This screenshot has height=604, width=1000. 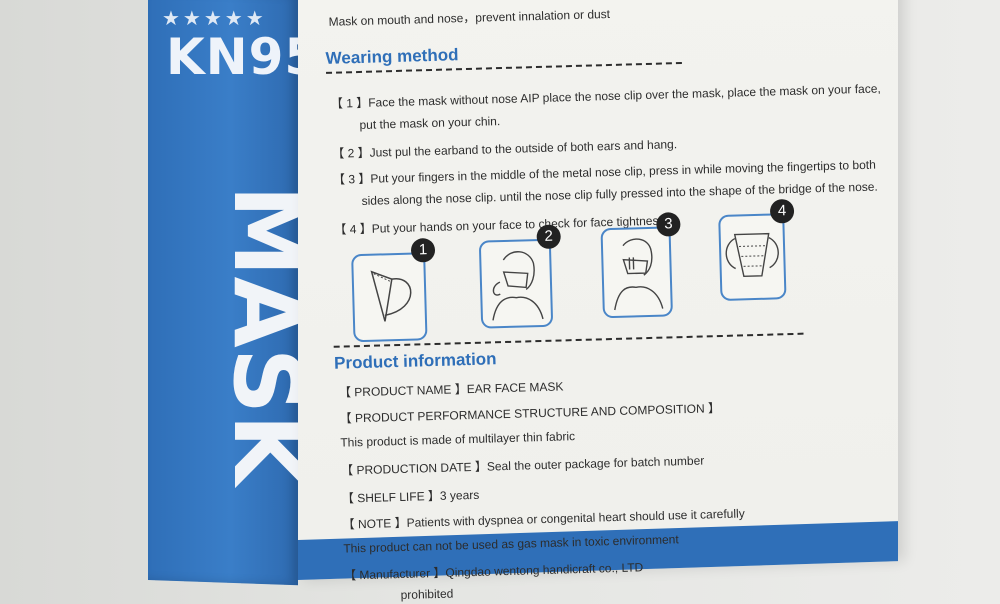 What do you see at coordinates (639, 274) in the screenshot?
I see `person-pressing-nose-clip-icon` at bounding box center [639, 274].